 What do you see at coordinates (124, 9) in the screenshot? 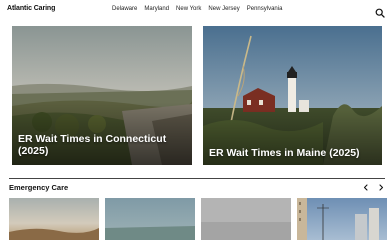
I see `nav-link-delaware: Delaware` at bounding box center [124, 9].